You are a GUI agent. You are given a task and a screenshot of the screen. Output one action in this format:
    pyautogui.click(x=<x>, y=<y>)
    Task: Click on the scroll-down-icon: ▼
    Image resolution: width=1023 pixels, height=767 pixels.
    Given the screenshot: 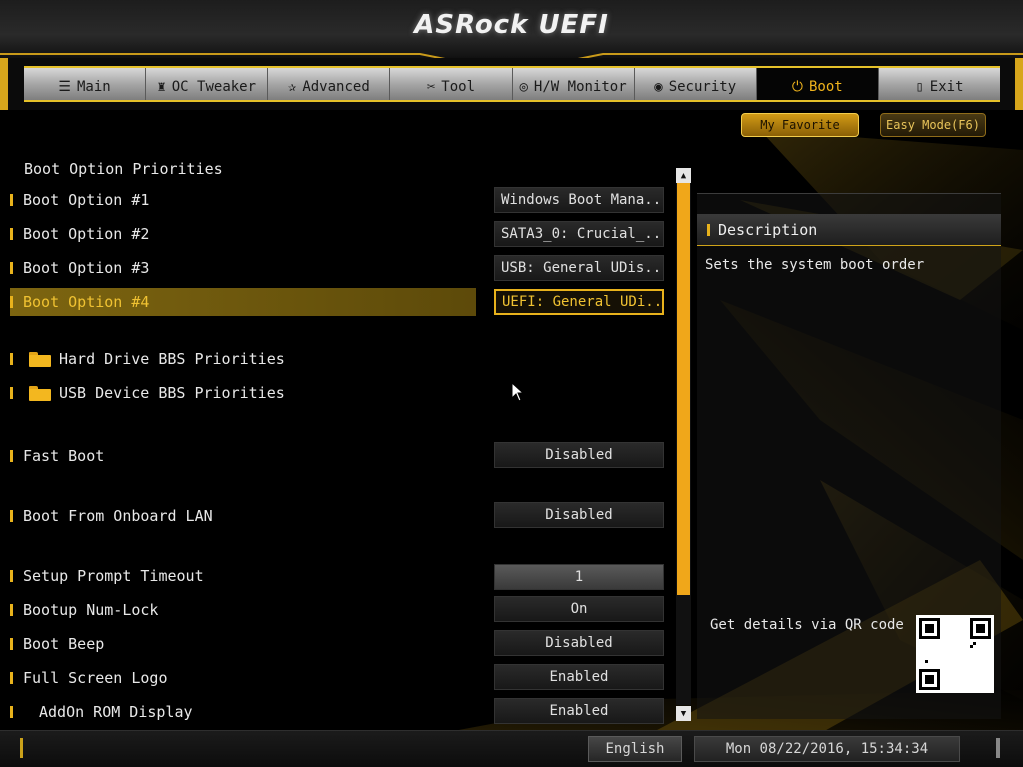 What is the action you would take?
    pyautogui.click(x=683, y=713)
    